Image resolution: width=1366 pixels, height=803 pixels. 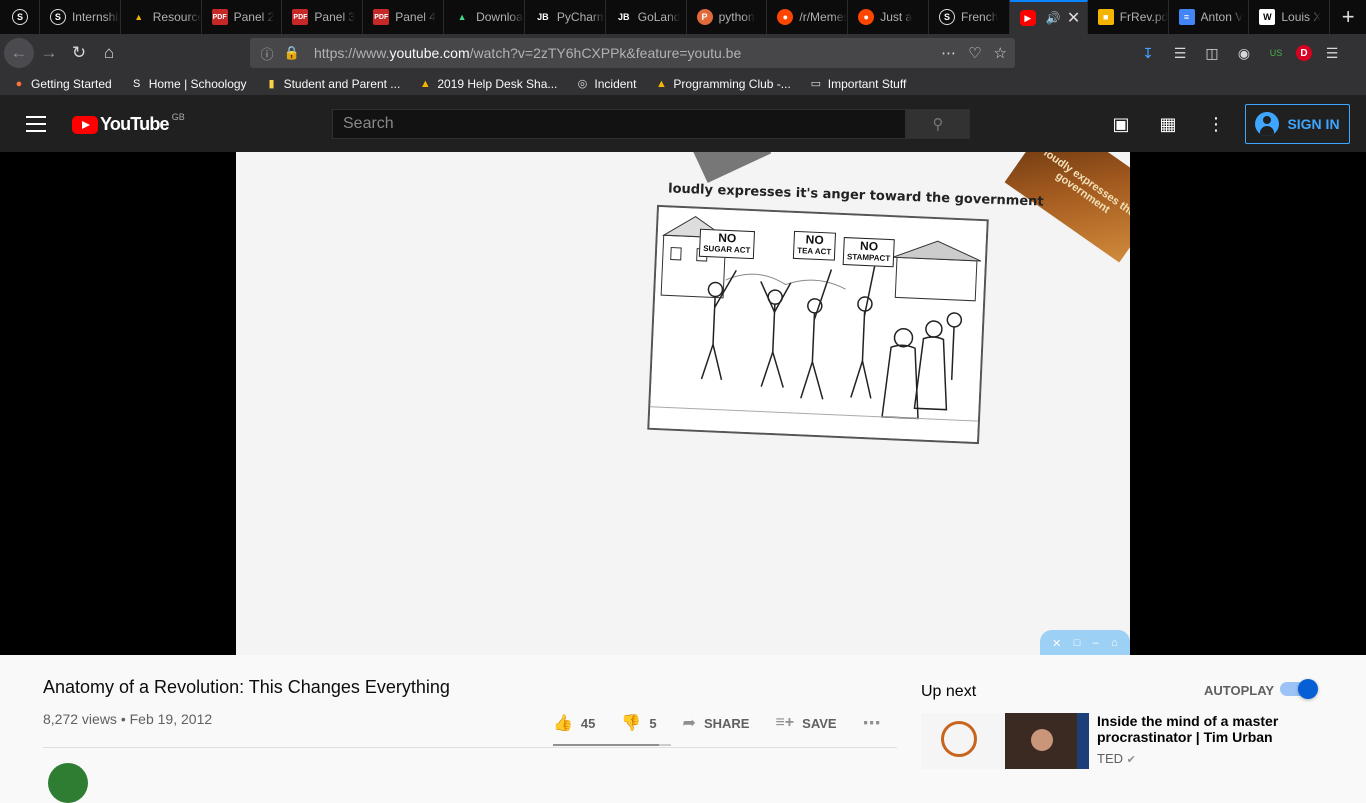 I want to click on tab-label: python, so click(x=736, y=17).